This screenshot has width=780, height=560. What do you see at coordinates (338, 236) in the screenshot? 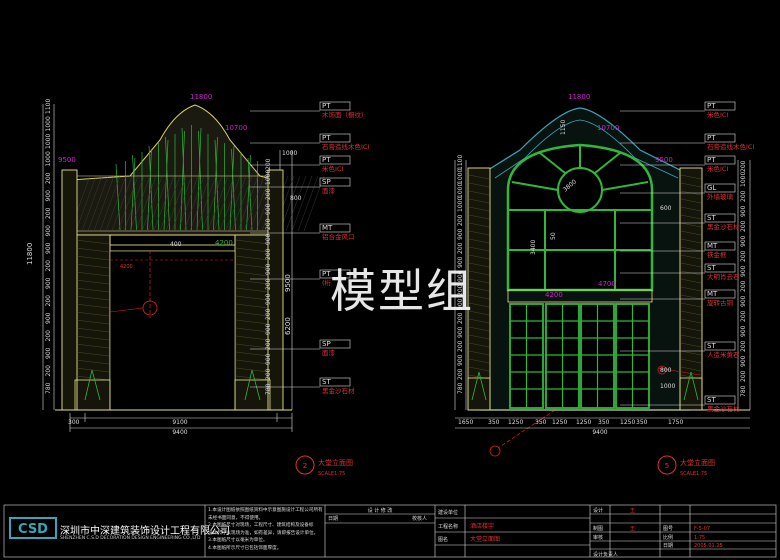
I see `callout-text: 铝合金风口` at bounding box center [338, 236].